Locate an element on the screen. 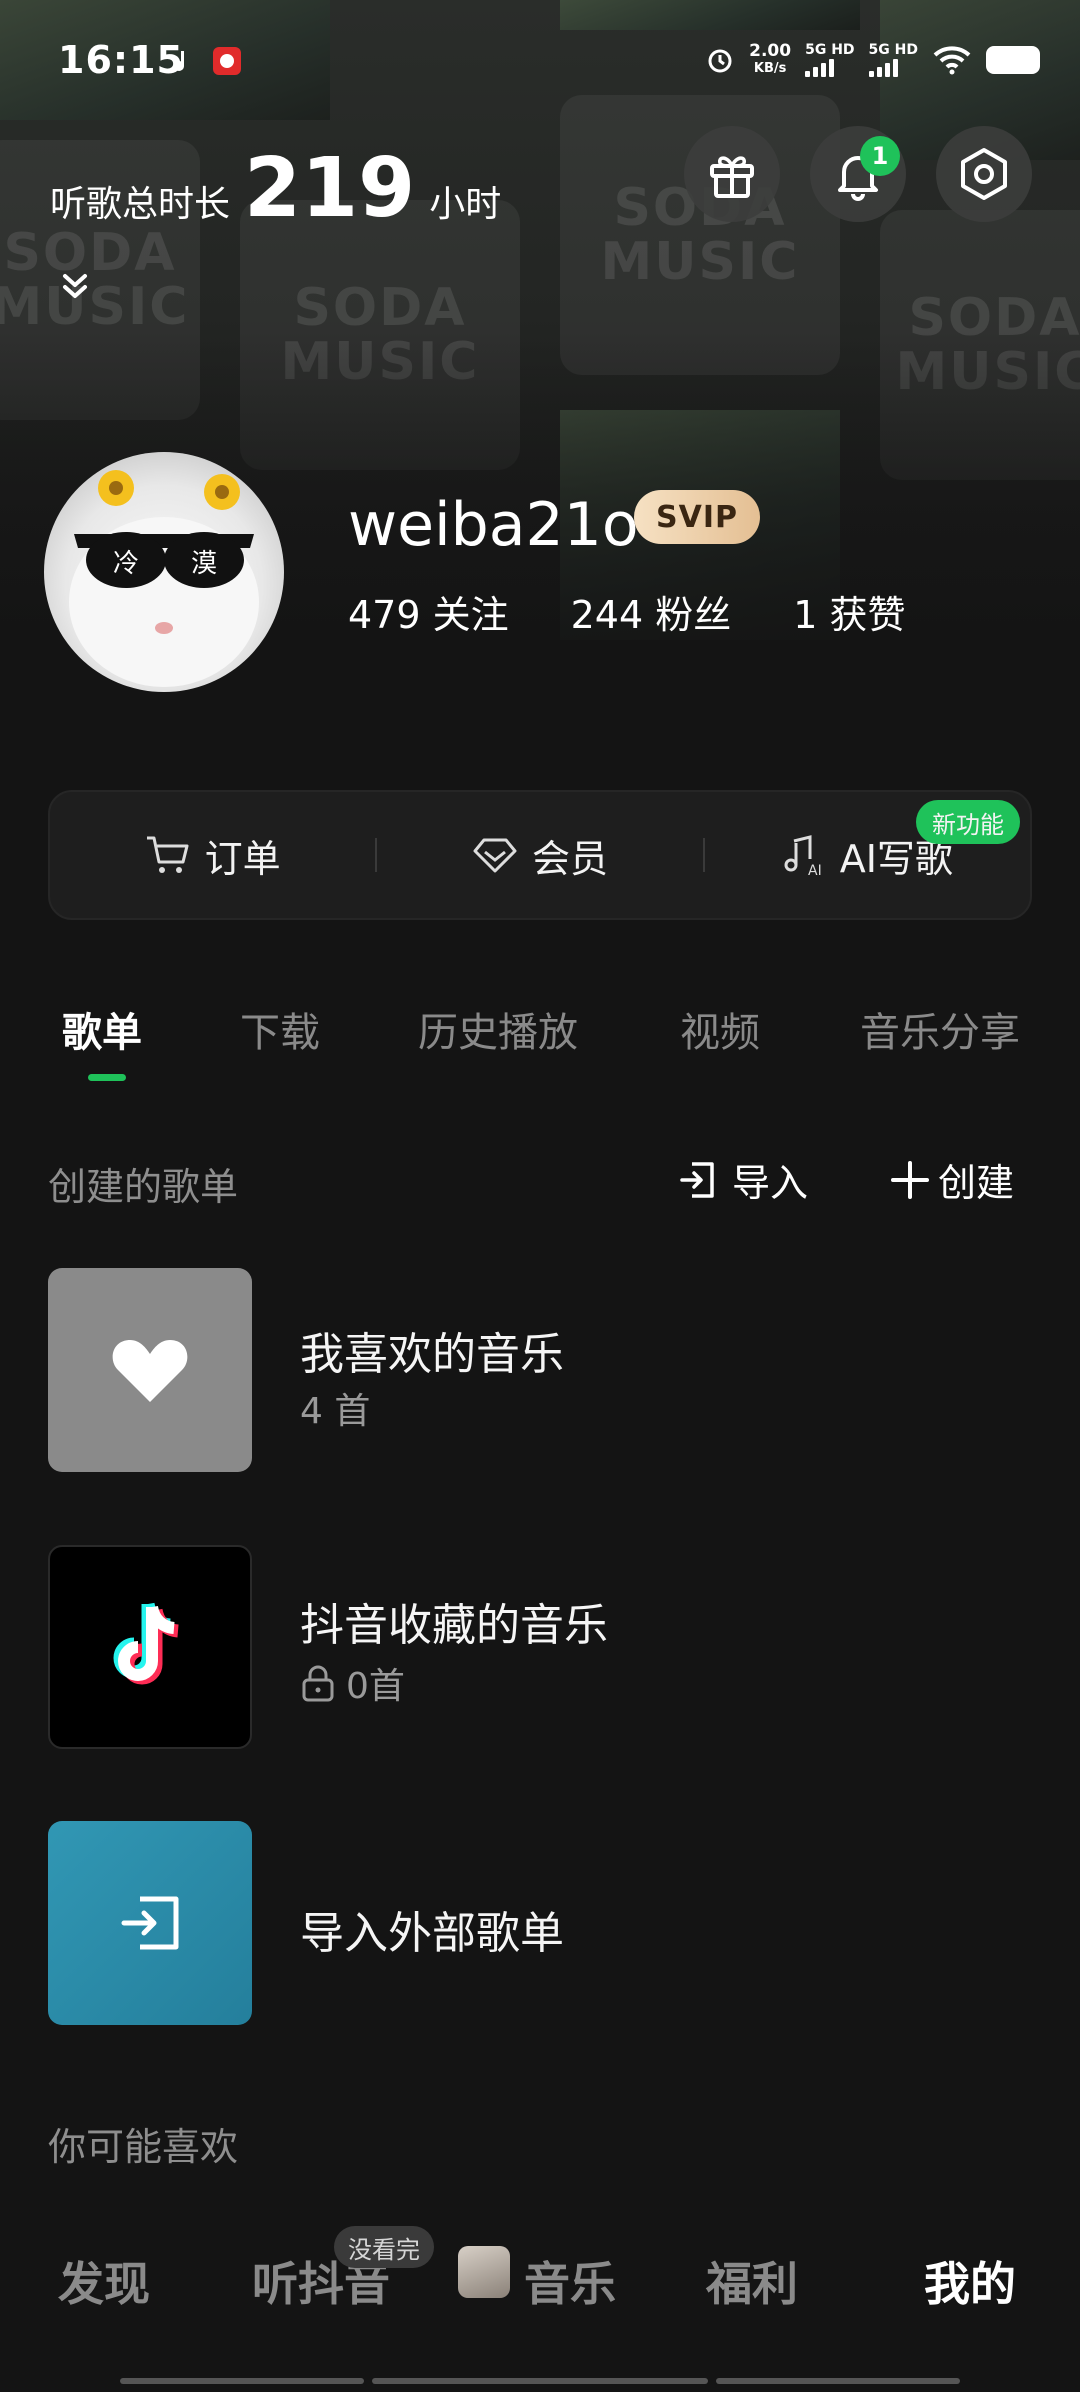 This screenshot has height=2392, width=1080. settings-button is located at coordinates (984, 174).